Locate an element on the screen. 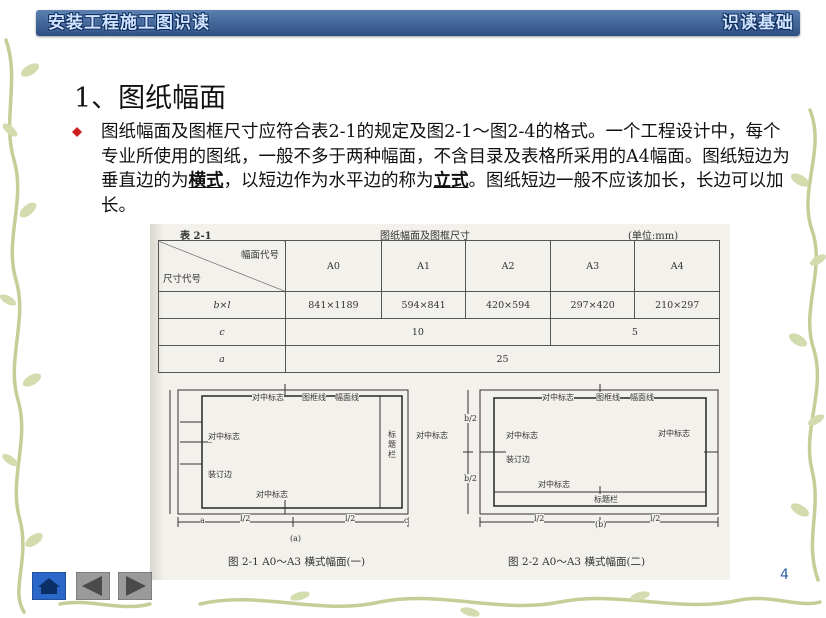 Image resolution: width=826 pixels, height=618 pixels. home-icon is located at coordinates (49, 586).